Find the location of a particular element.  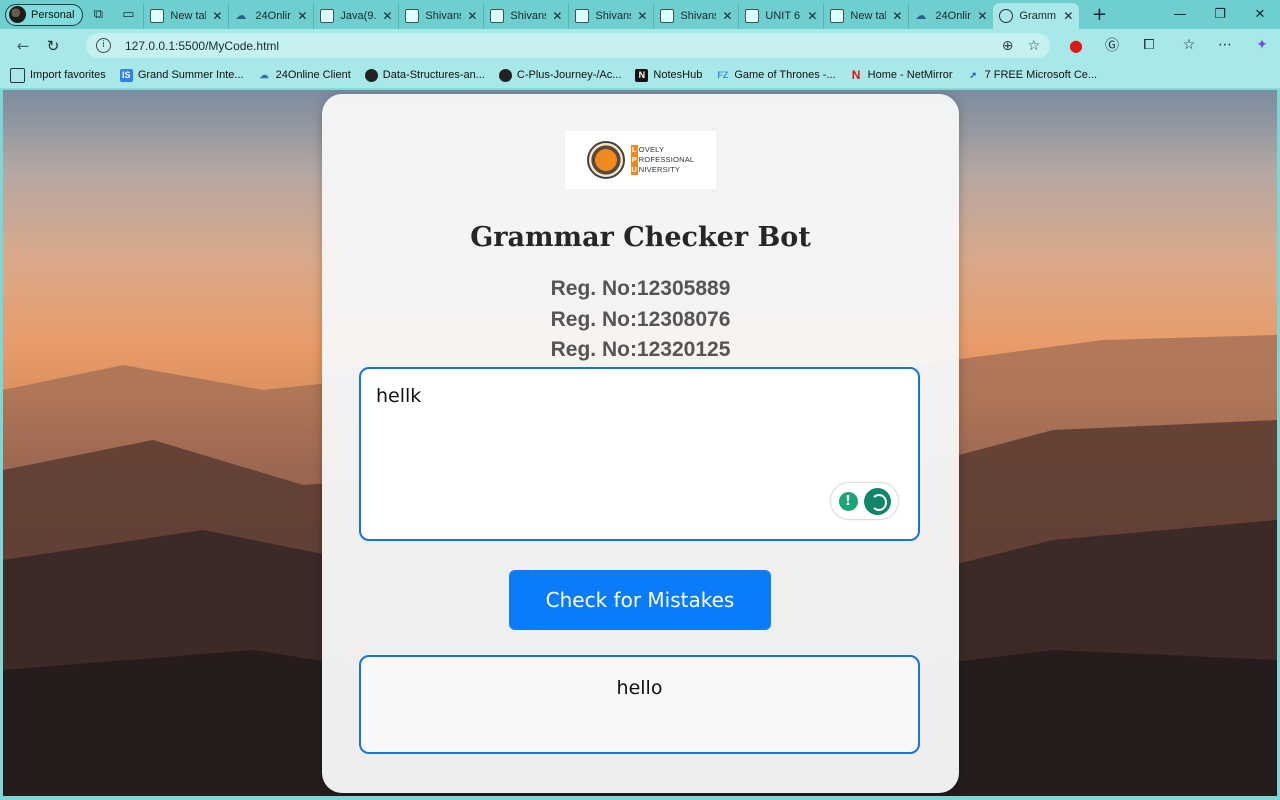

refresh-icon: ↻ is located at coordinates (53, 46).